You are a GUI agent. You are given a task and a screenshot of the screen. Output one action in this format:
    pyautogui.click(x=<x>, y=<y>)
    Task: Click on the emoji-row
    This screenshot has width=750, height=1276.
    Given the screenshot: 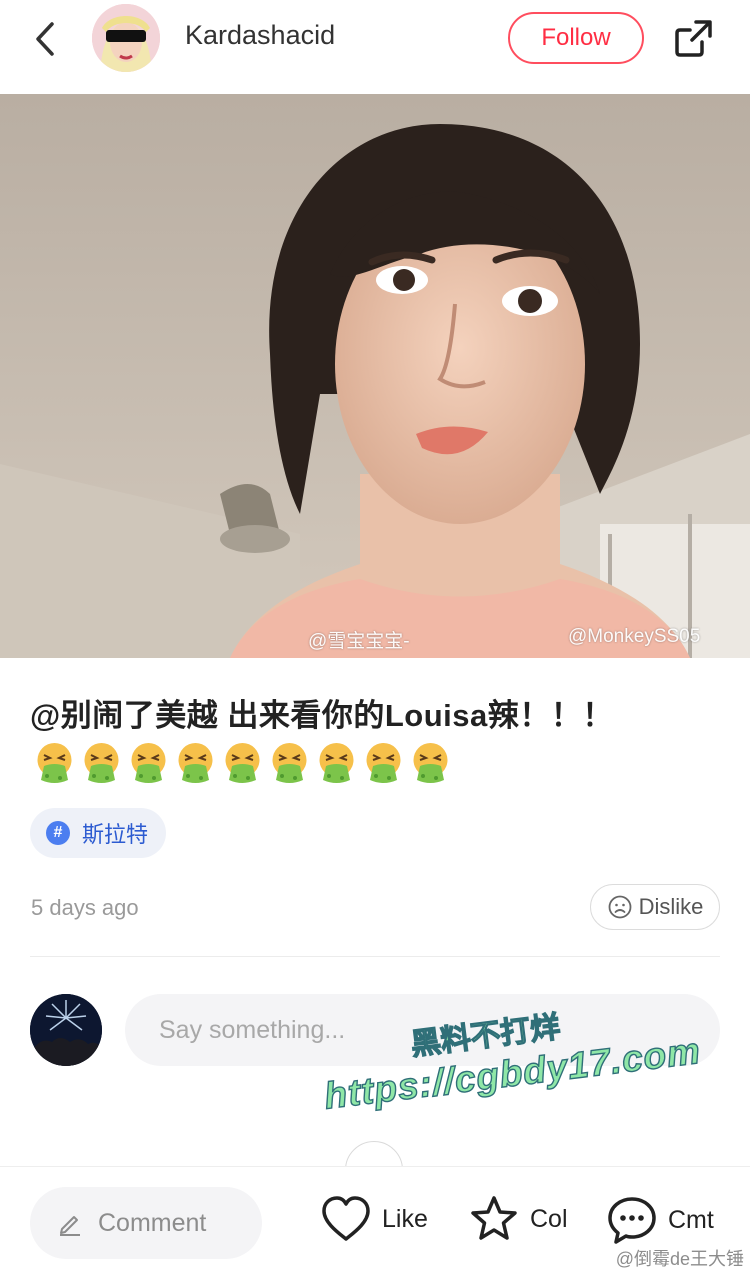 What is the action you would take?
    pyautogui.click(x=242, y=763)
    